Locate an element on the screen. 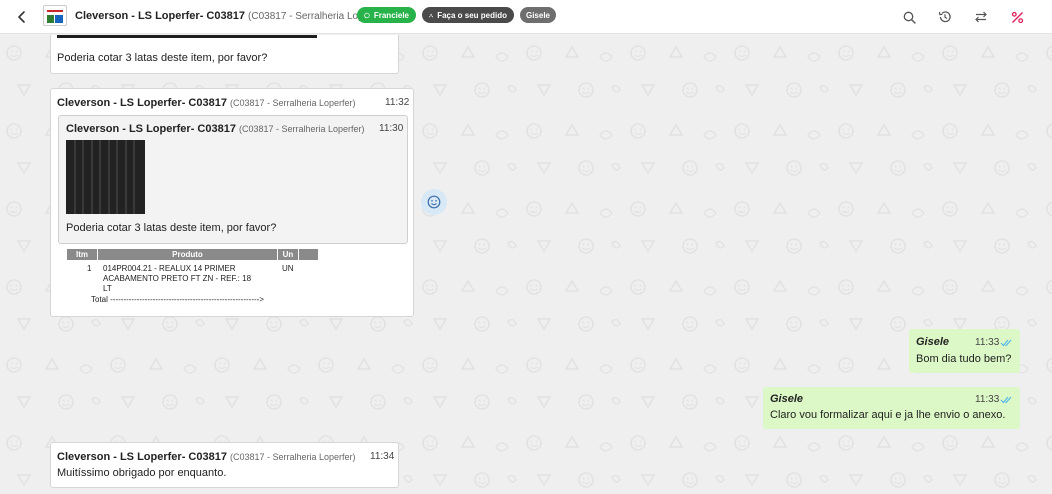  order-chip: Faça o seu pedido is located at coordinates (468, 15).